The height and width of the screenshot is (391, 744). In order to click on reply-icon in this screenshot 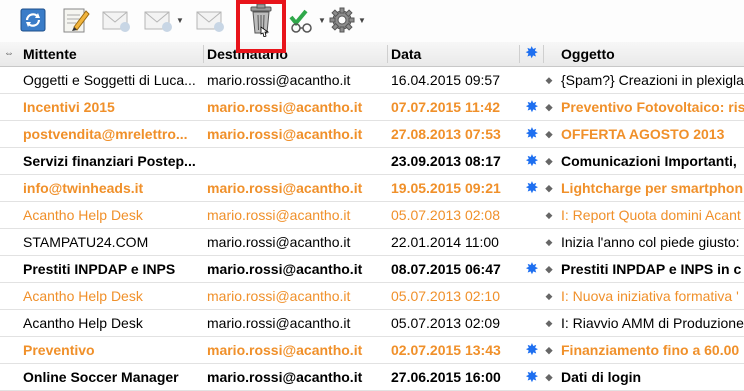, I will do `click(116, 21)`.